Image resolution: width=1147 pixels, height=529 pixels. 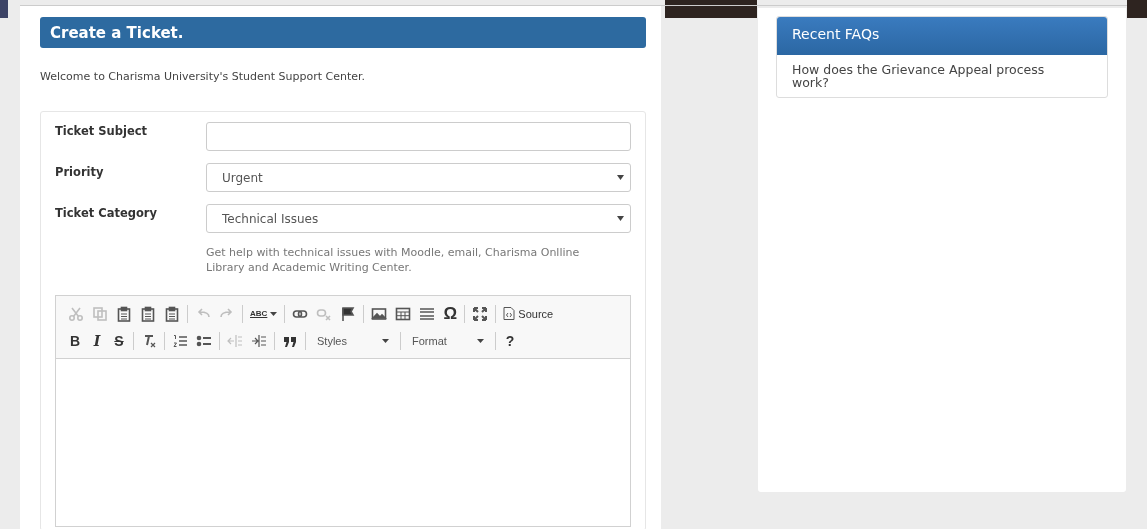 I want to click on faq-title: Recent FAQs, so click(x=942, y=36).